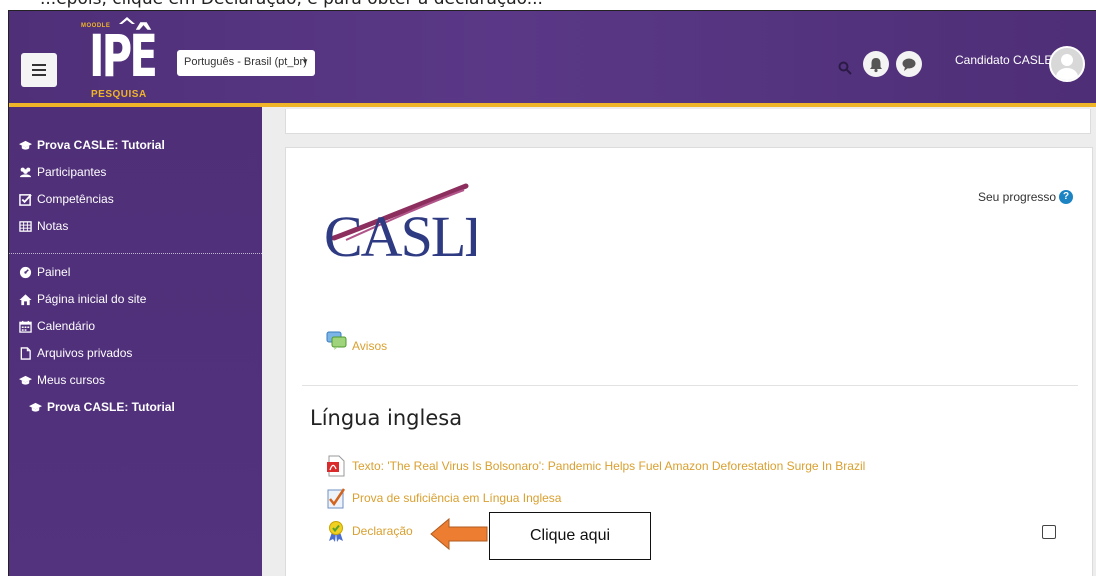 The height and width of the screenshot is (576, 1096). Describe the element at coordinates (386, 418) in the screenshot. I see `section-title: Língua inglesa` at that location.